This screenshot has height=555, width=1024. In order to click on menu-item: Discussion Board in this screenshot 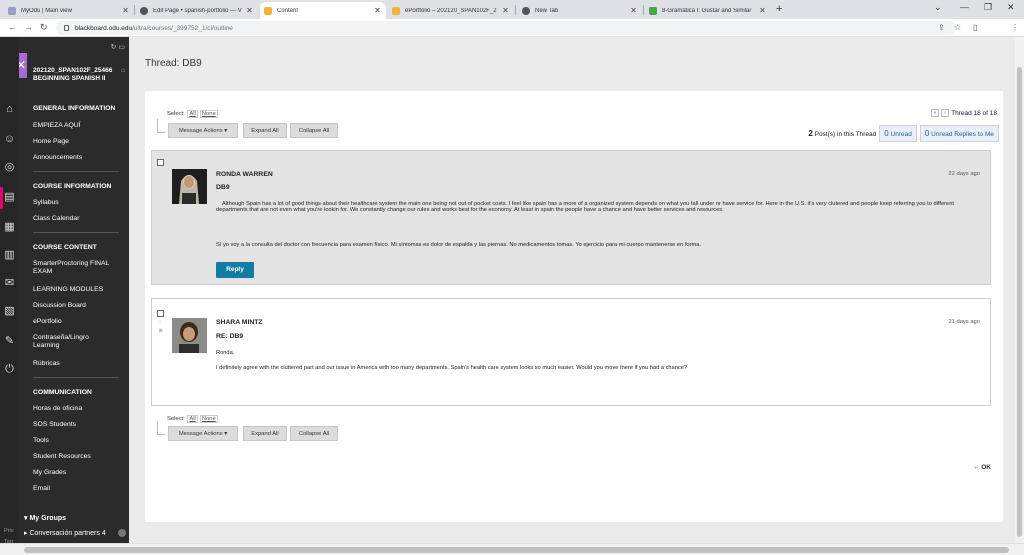, I will do `click(59, 306)`.